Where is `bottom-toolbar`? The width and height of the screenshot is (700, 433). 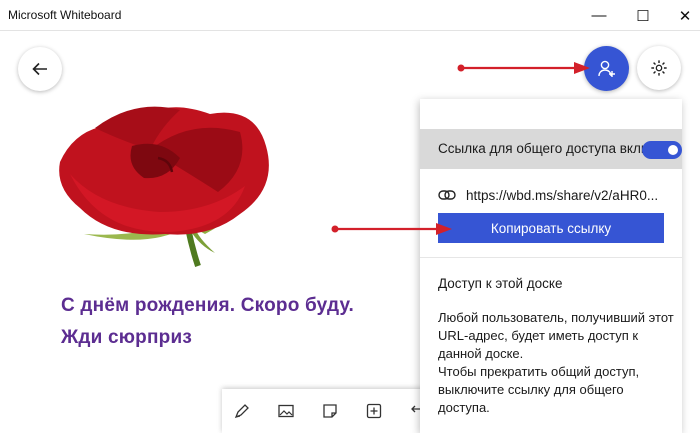 bottom-toolbar is located at coordinates (327, 411).